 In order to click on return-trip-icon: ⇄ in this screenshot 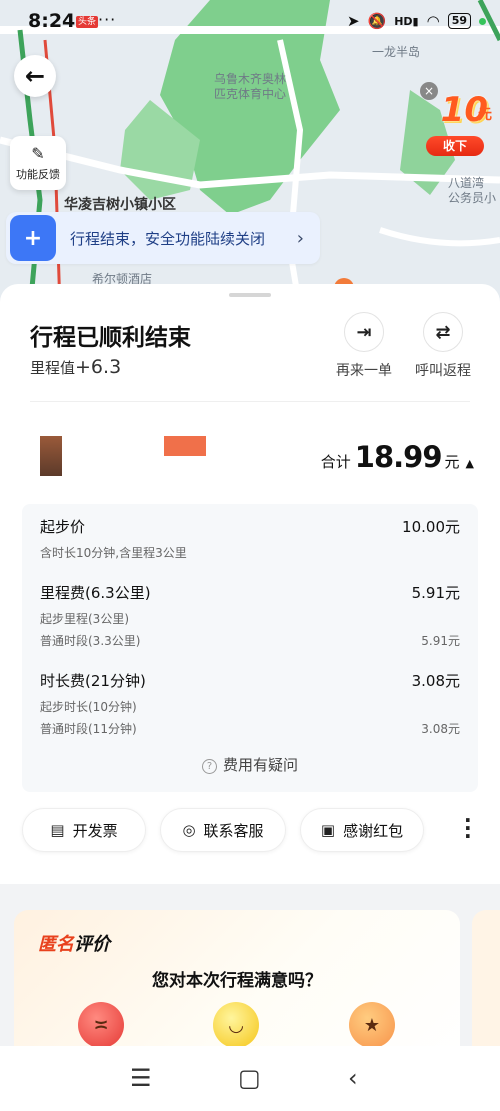, I will do `click(443, 332)`.